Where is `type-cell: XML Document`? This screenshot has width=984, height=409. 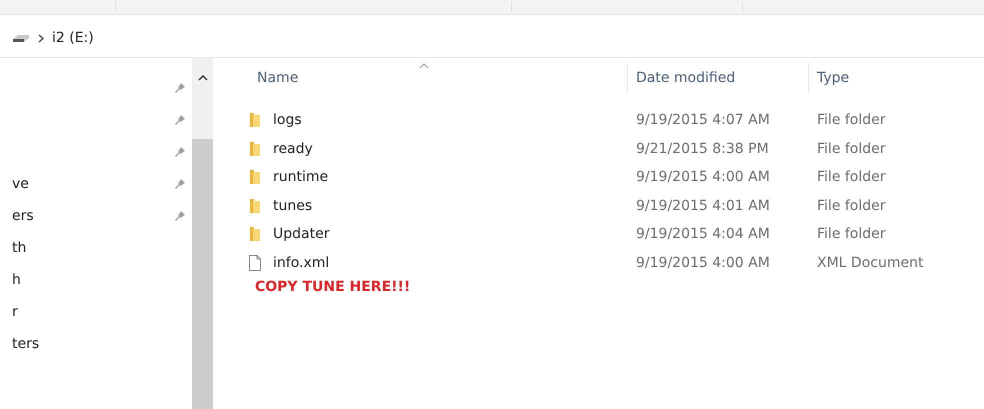
type-cell: XML Document is located at coordinates (870, 262).